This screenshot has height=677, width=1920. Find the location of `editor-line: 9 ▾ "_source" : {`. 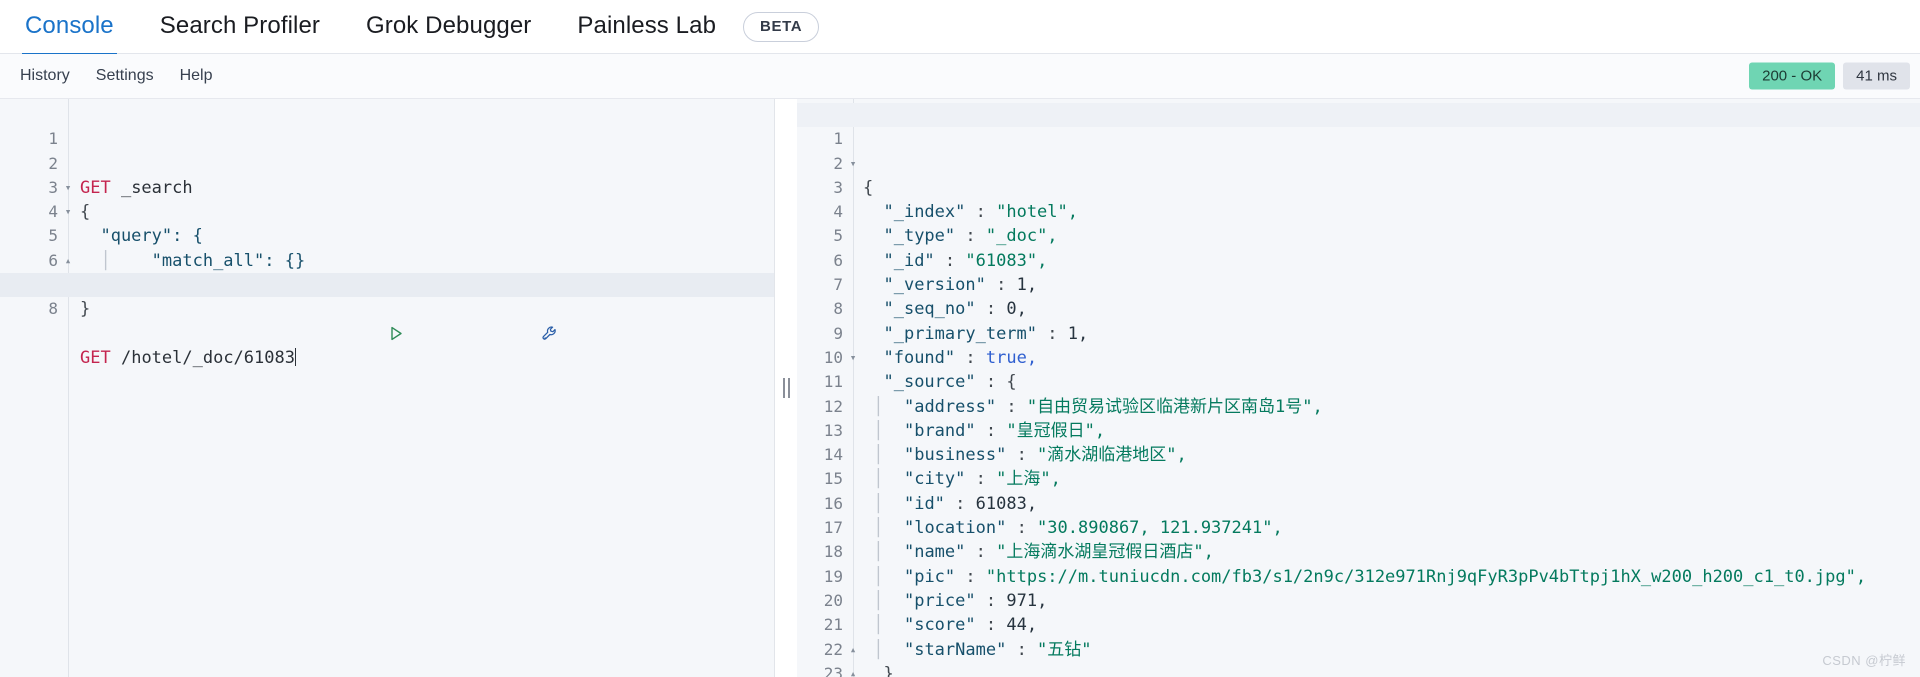

editor-line: 9 ▾ "_source" : { is located at coordinates (1358, 345).